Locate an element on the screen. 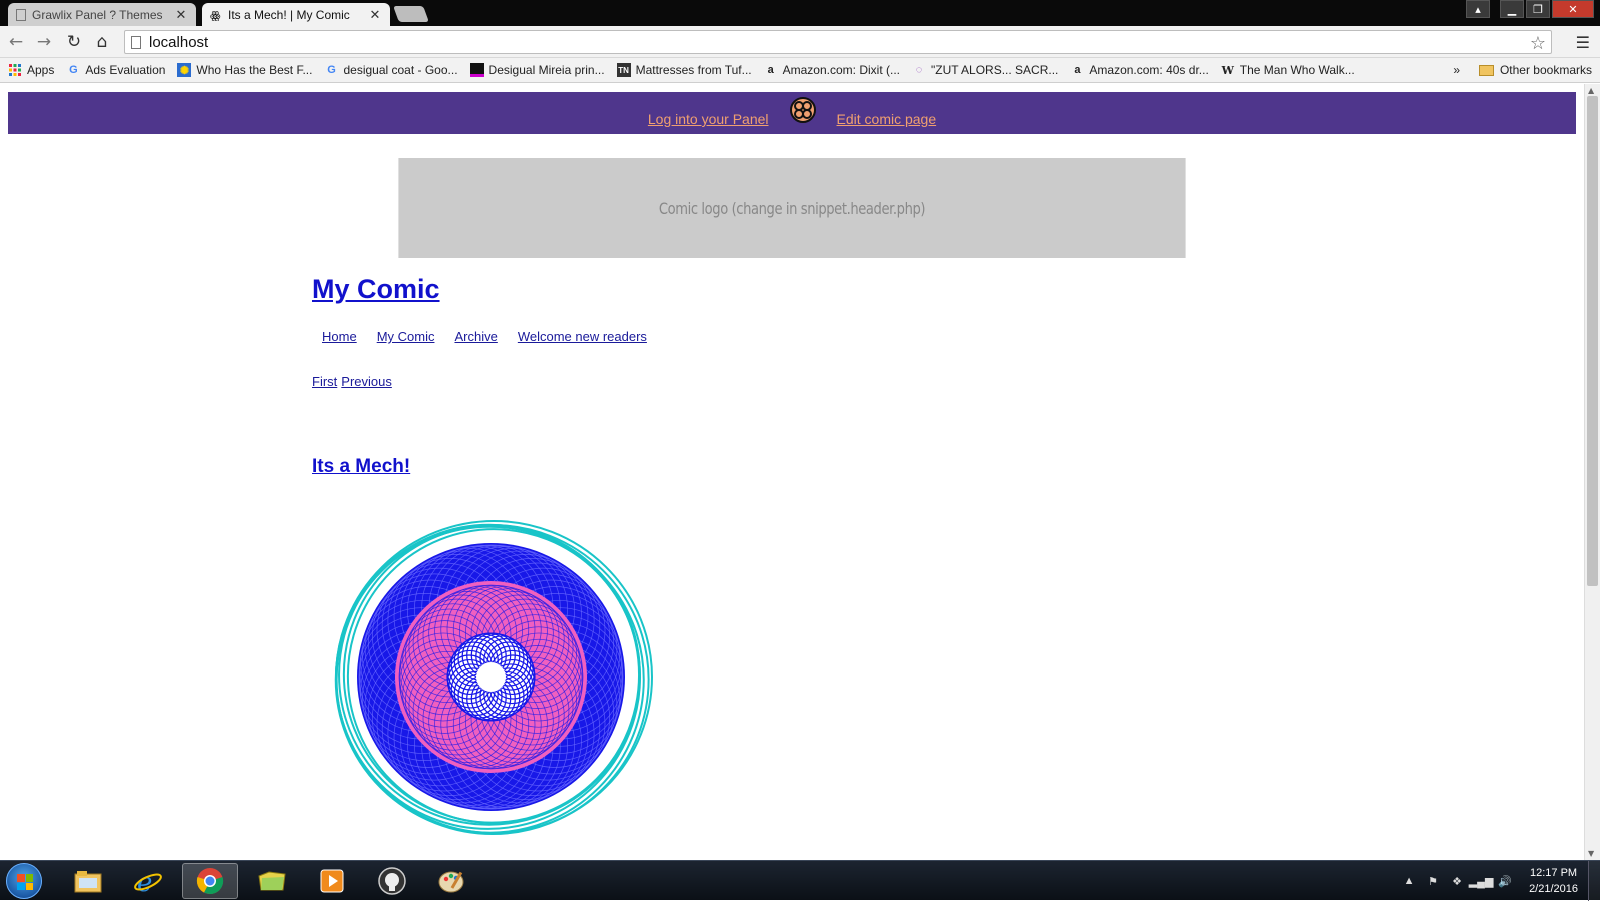 The image size is (1600, 901). bookmark-star-icon: ☆ is located at coordinates (1538, 43).